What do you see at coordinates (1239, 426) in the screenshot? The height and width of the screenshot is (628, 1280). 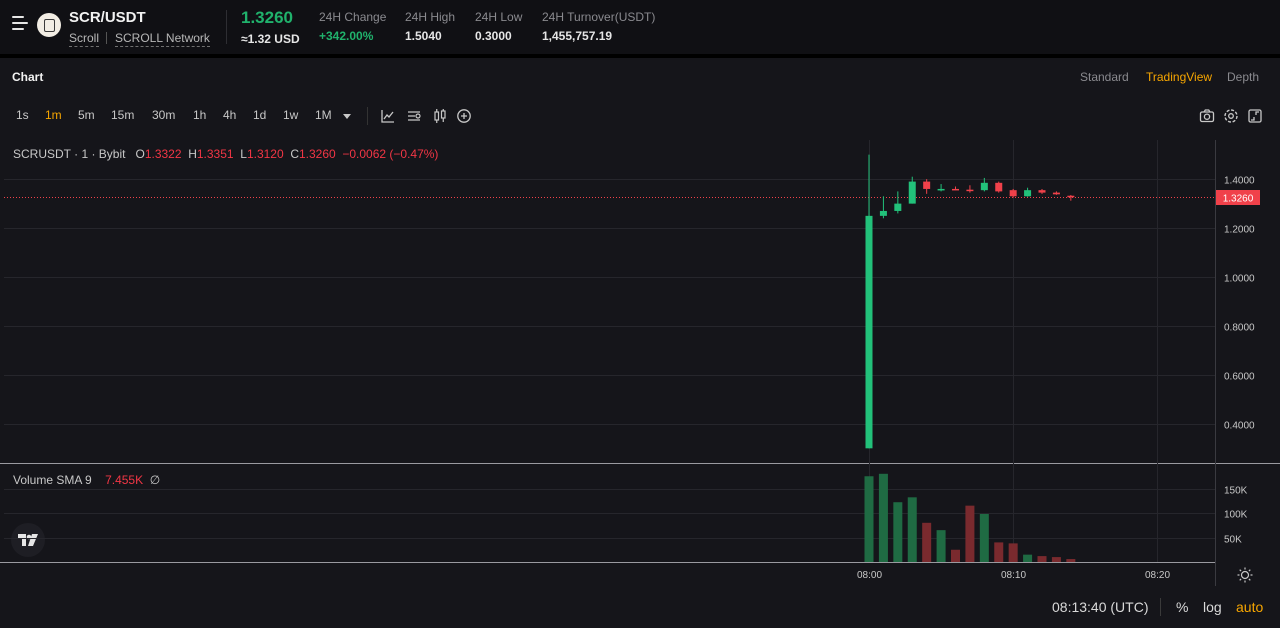 I see `price-tick-label: 0.4000` at bounding box center [1239, 426].